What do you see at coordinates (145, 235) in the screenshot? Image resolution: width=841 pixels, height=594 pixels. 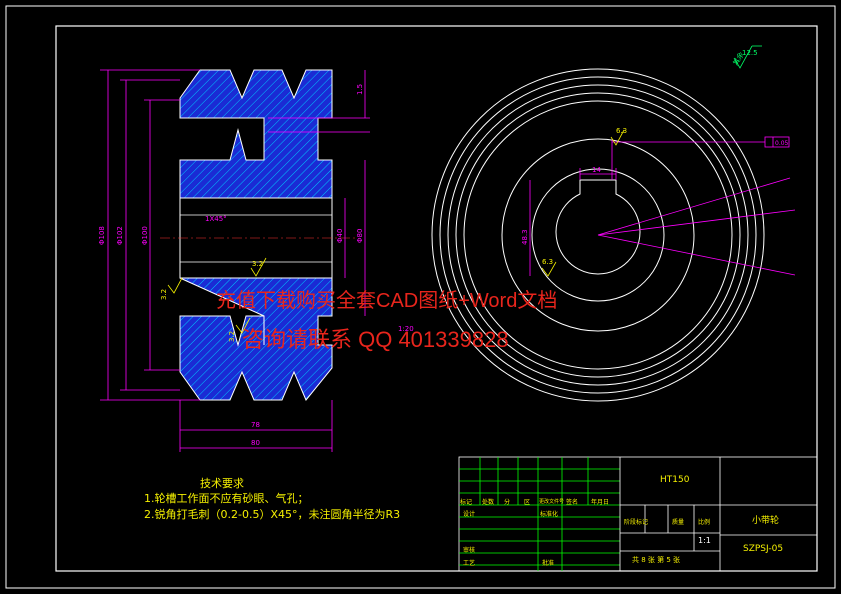 I see `dim-dia-3: Φ100` at bounding box center [145, 235].